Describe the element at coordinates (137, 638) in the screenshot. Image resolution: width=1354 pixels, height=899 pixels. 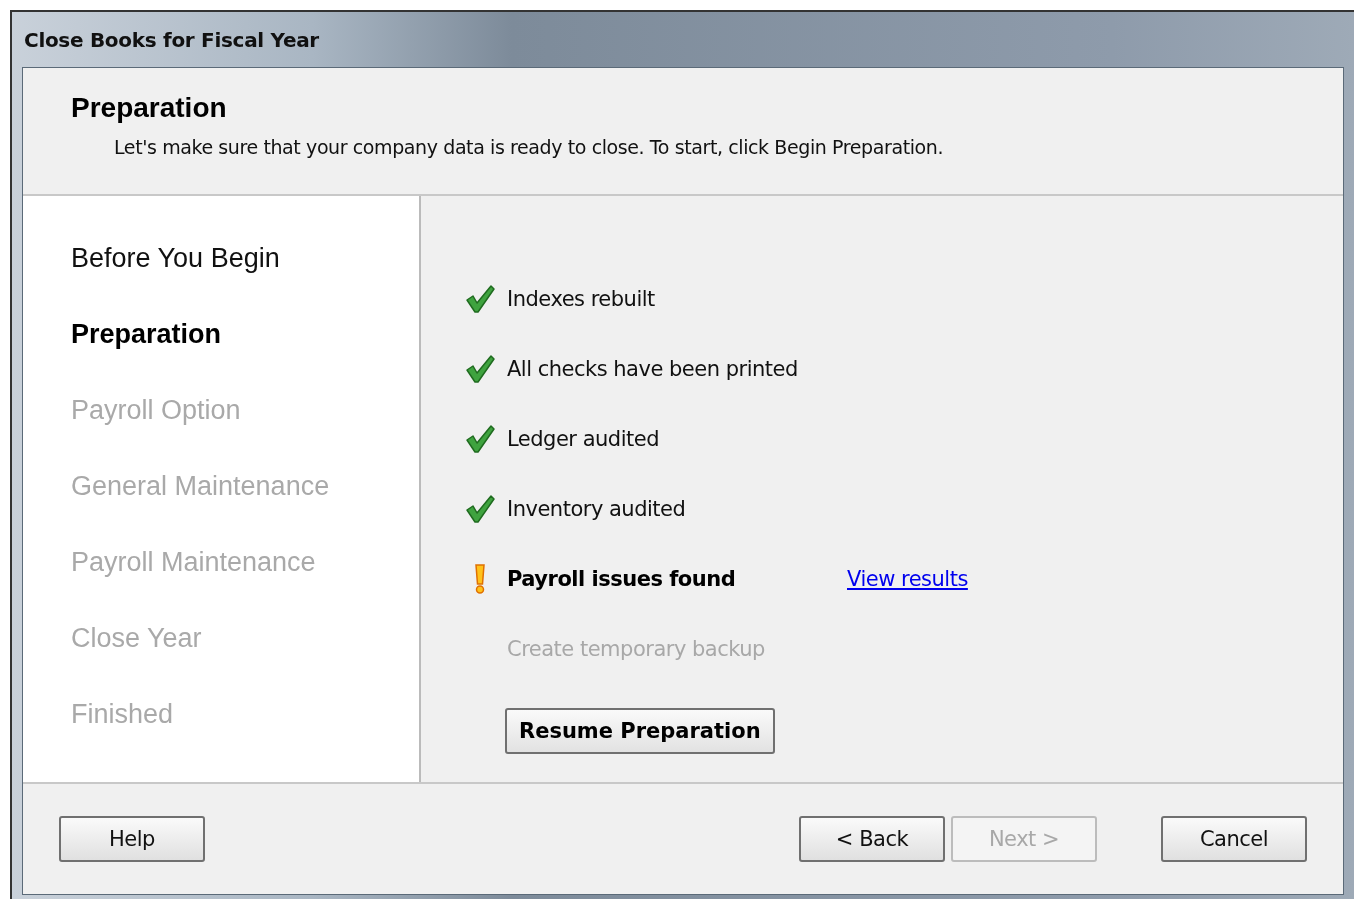
I see `step-label: Close Year` at that location.